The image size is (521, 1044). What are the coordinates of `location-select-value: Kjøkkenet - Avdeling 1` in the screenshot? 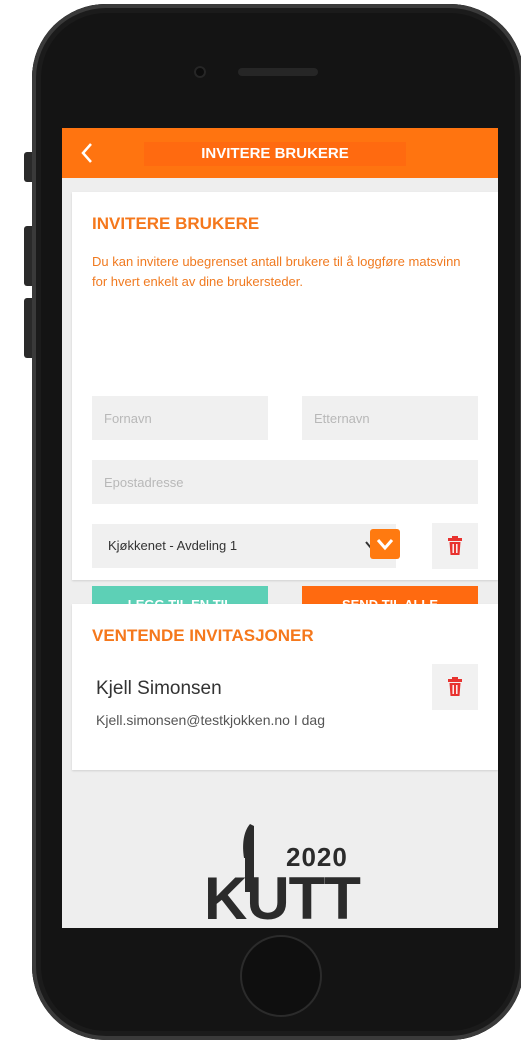 It's located at (173, 545).